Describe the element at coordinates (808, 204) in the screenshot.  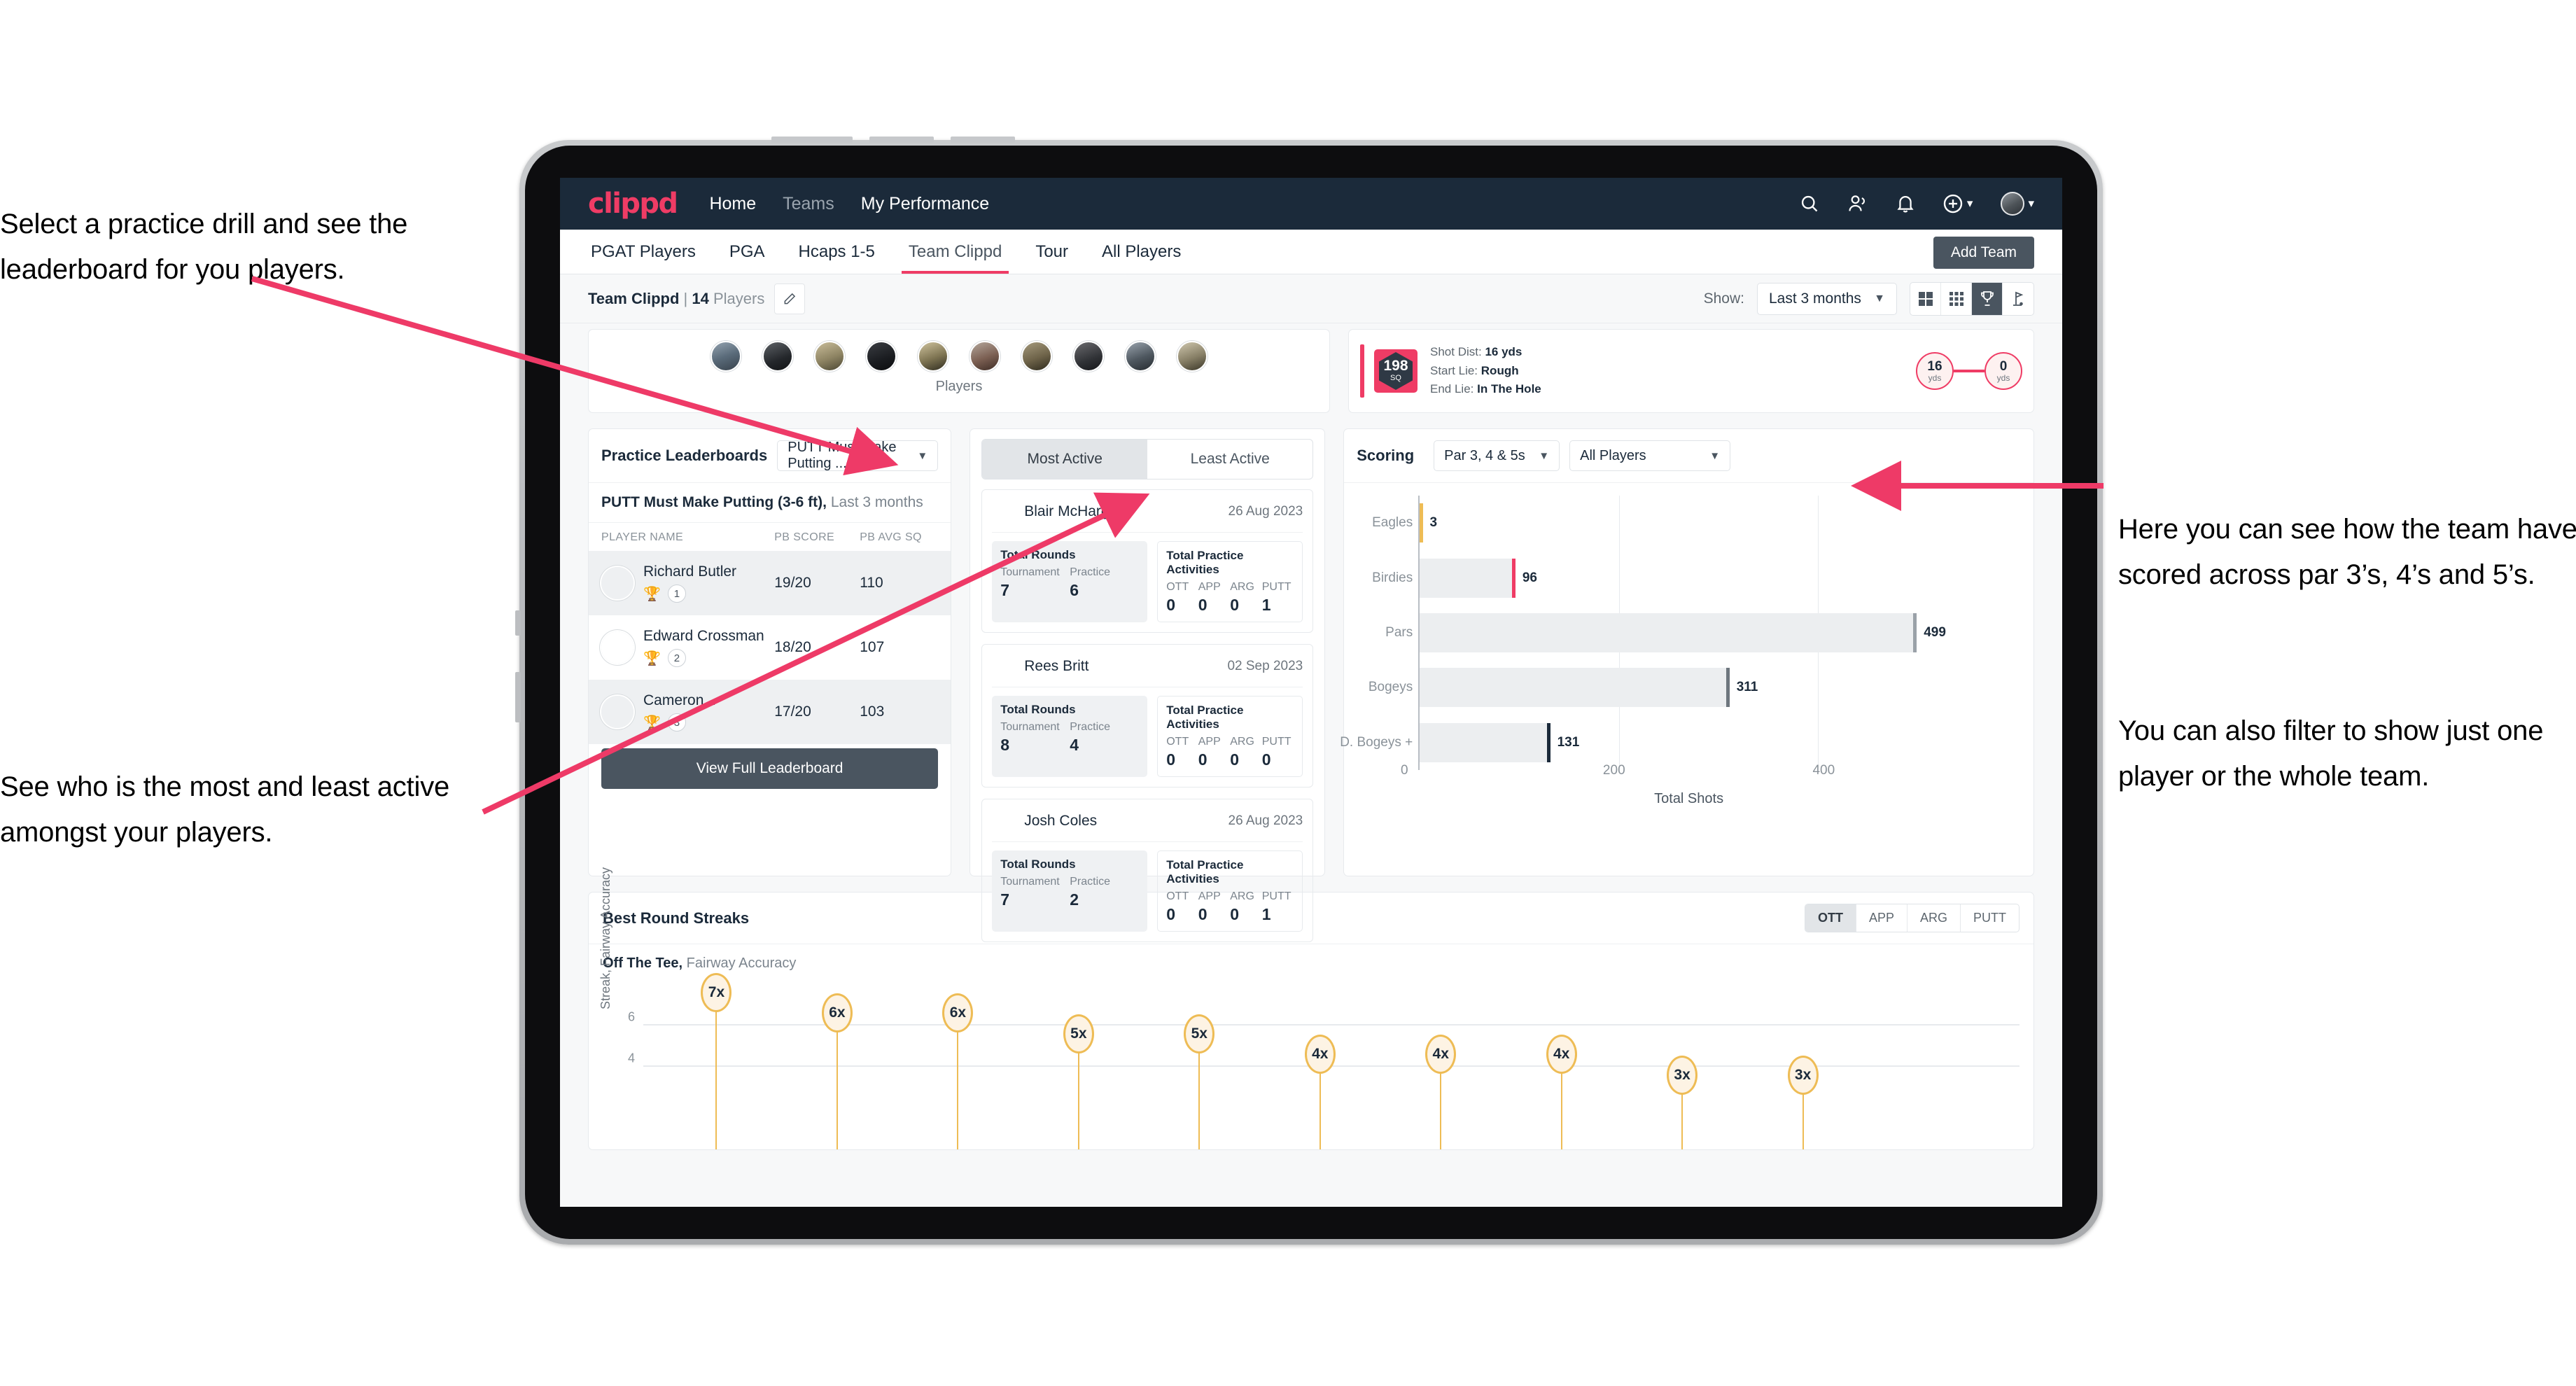
I see `nav-item-teams: Teams` at that location.